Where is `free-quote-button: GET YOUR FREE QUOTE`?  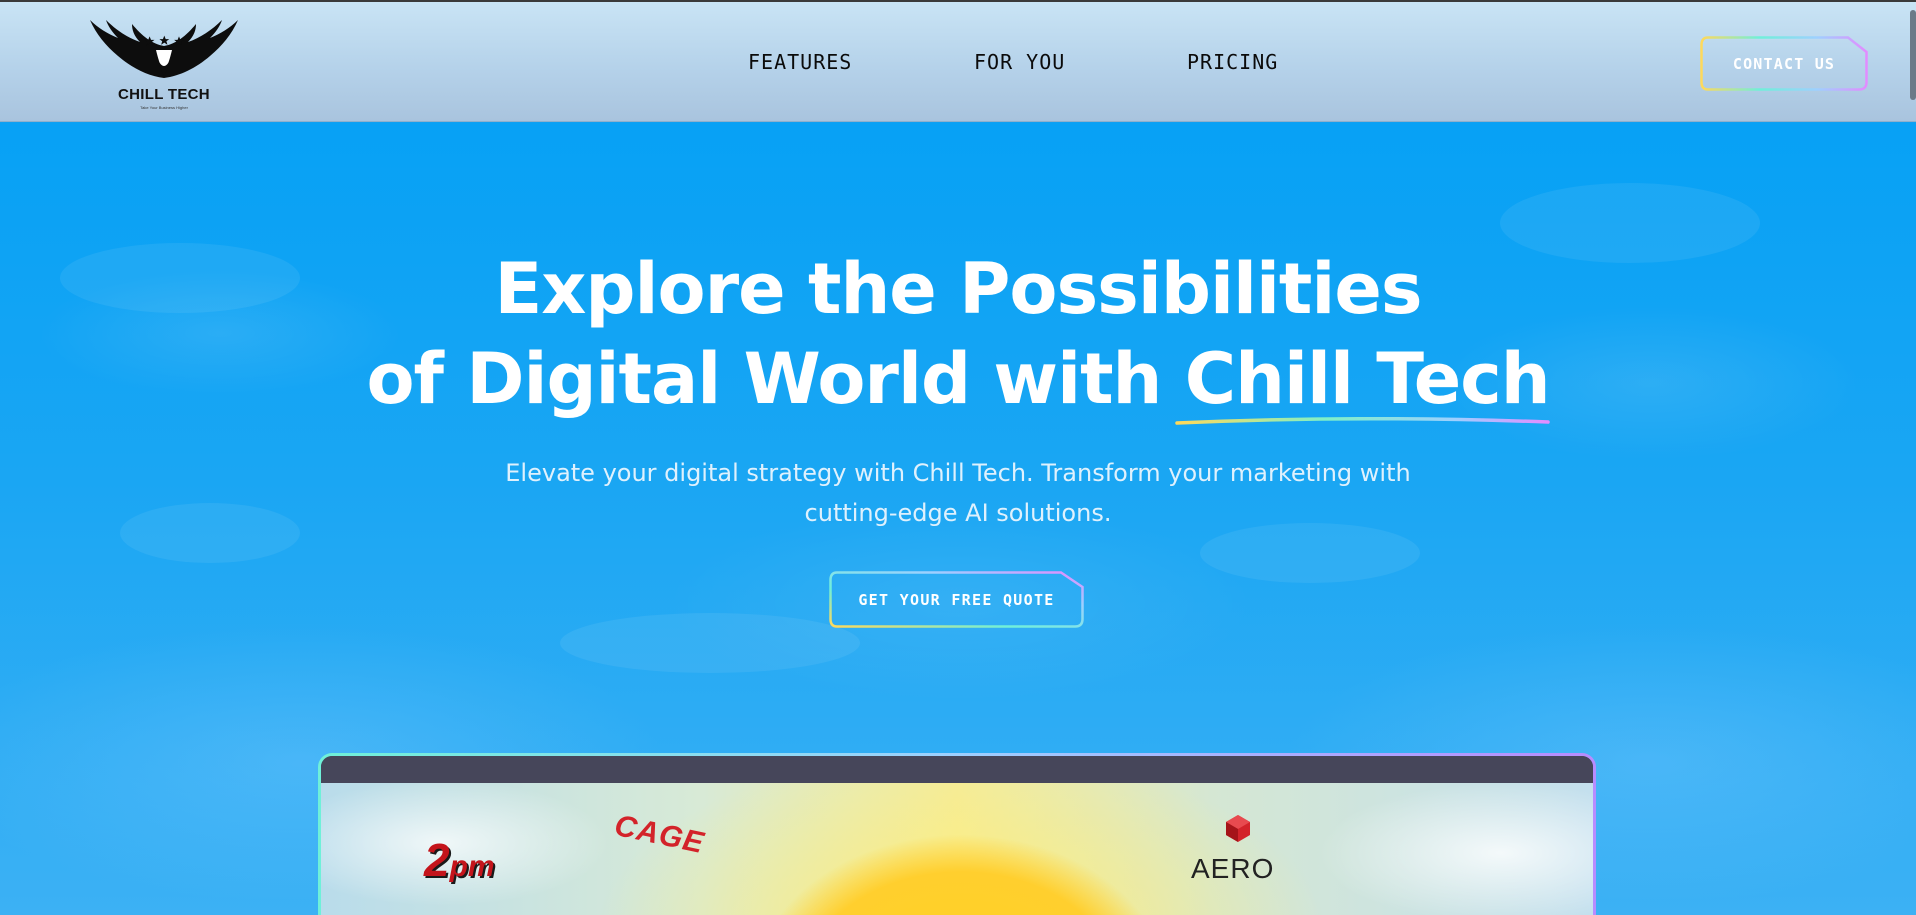
free-quote-button: GET YOUR FREE QUOTE is located at coordinates (956, 599).